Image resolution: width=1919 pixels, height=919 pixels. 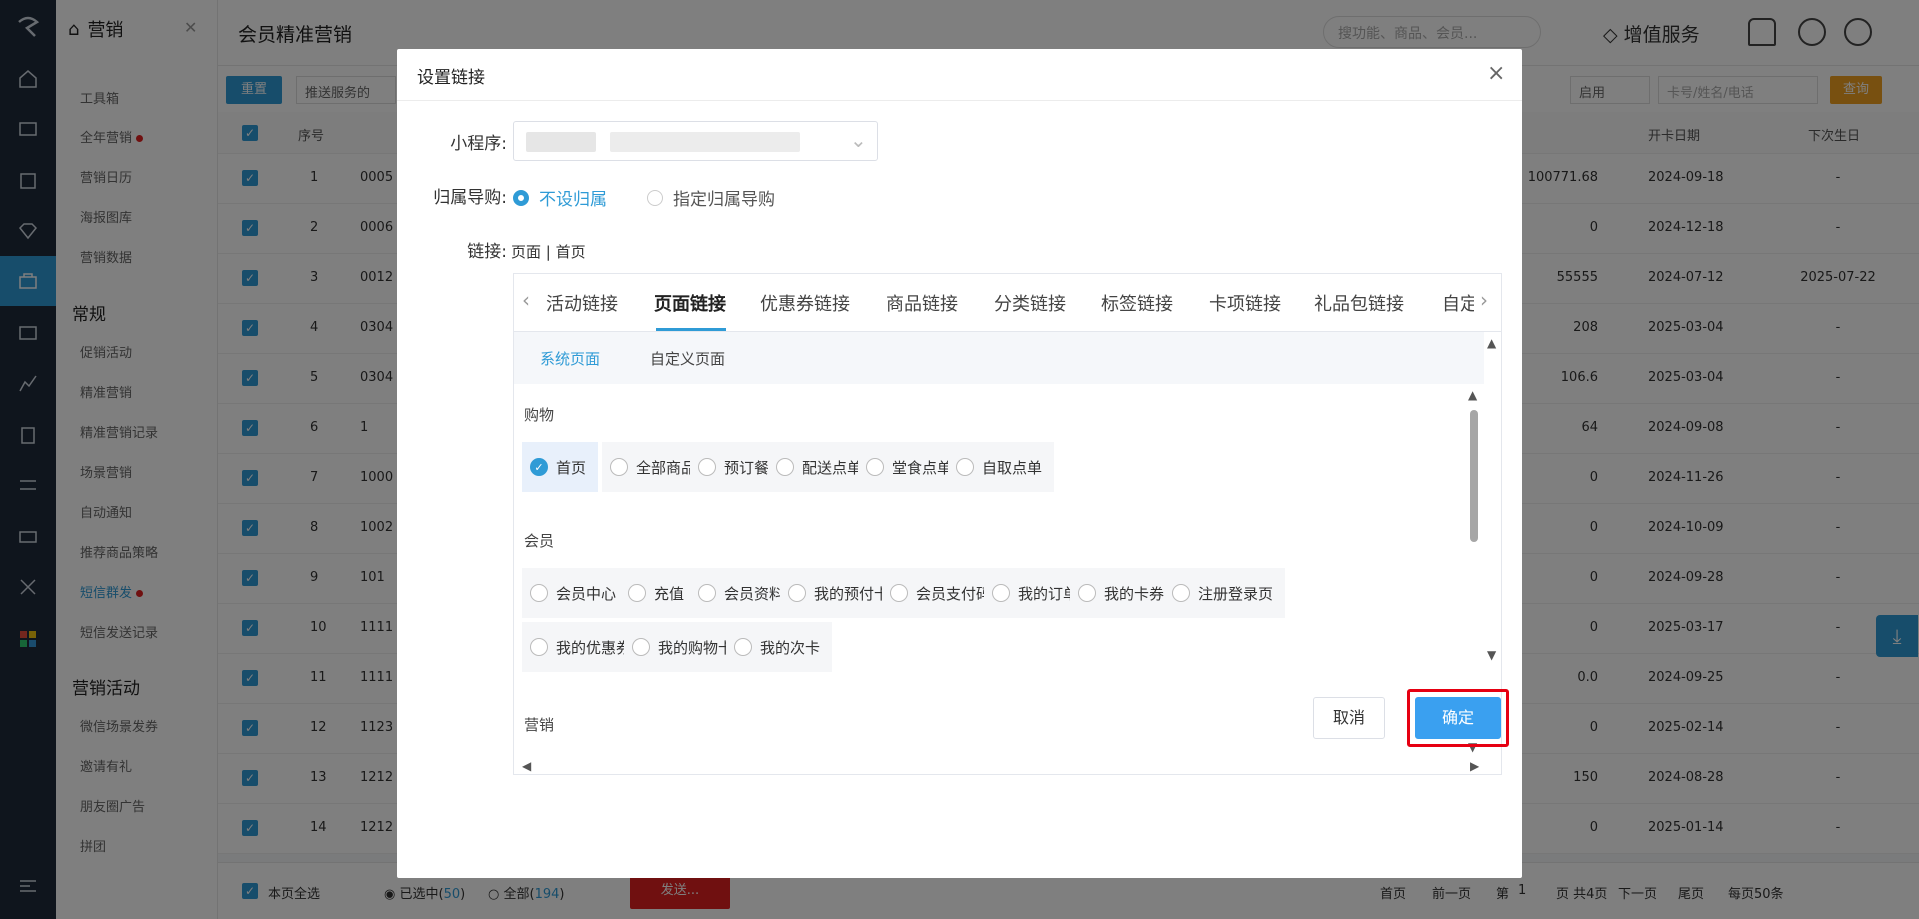 I want to click on confirm-button: 确定, so click(x=1458, y=718).